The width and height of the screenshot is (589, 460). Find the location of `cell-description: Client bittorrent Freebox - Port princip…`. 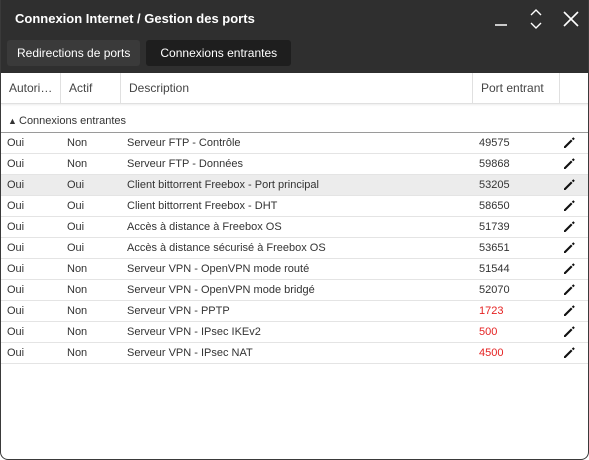

cell-description: Client bittorrent Freebox - Port princip… is located at coordinates (223, 185).